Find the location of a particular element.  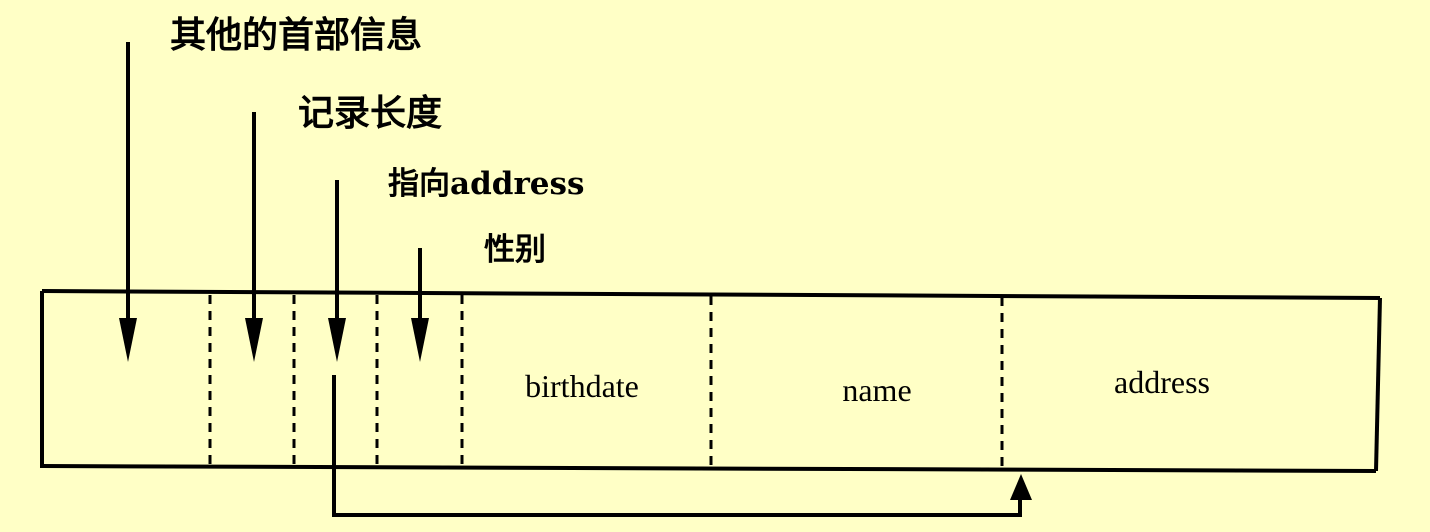

pointer-arrowhead is located at coordinates (1021, 487).